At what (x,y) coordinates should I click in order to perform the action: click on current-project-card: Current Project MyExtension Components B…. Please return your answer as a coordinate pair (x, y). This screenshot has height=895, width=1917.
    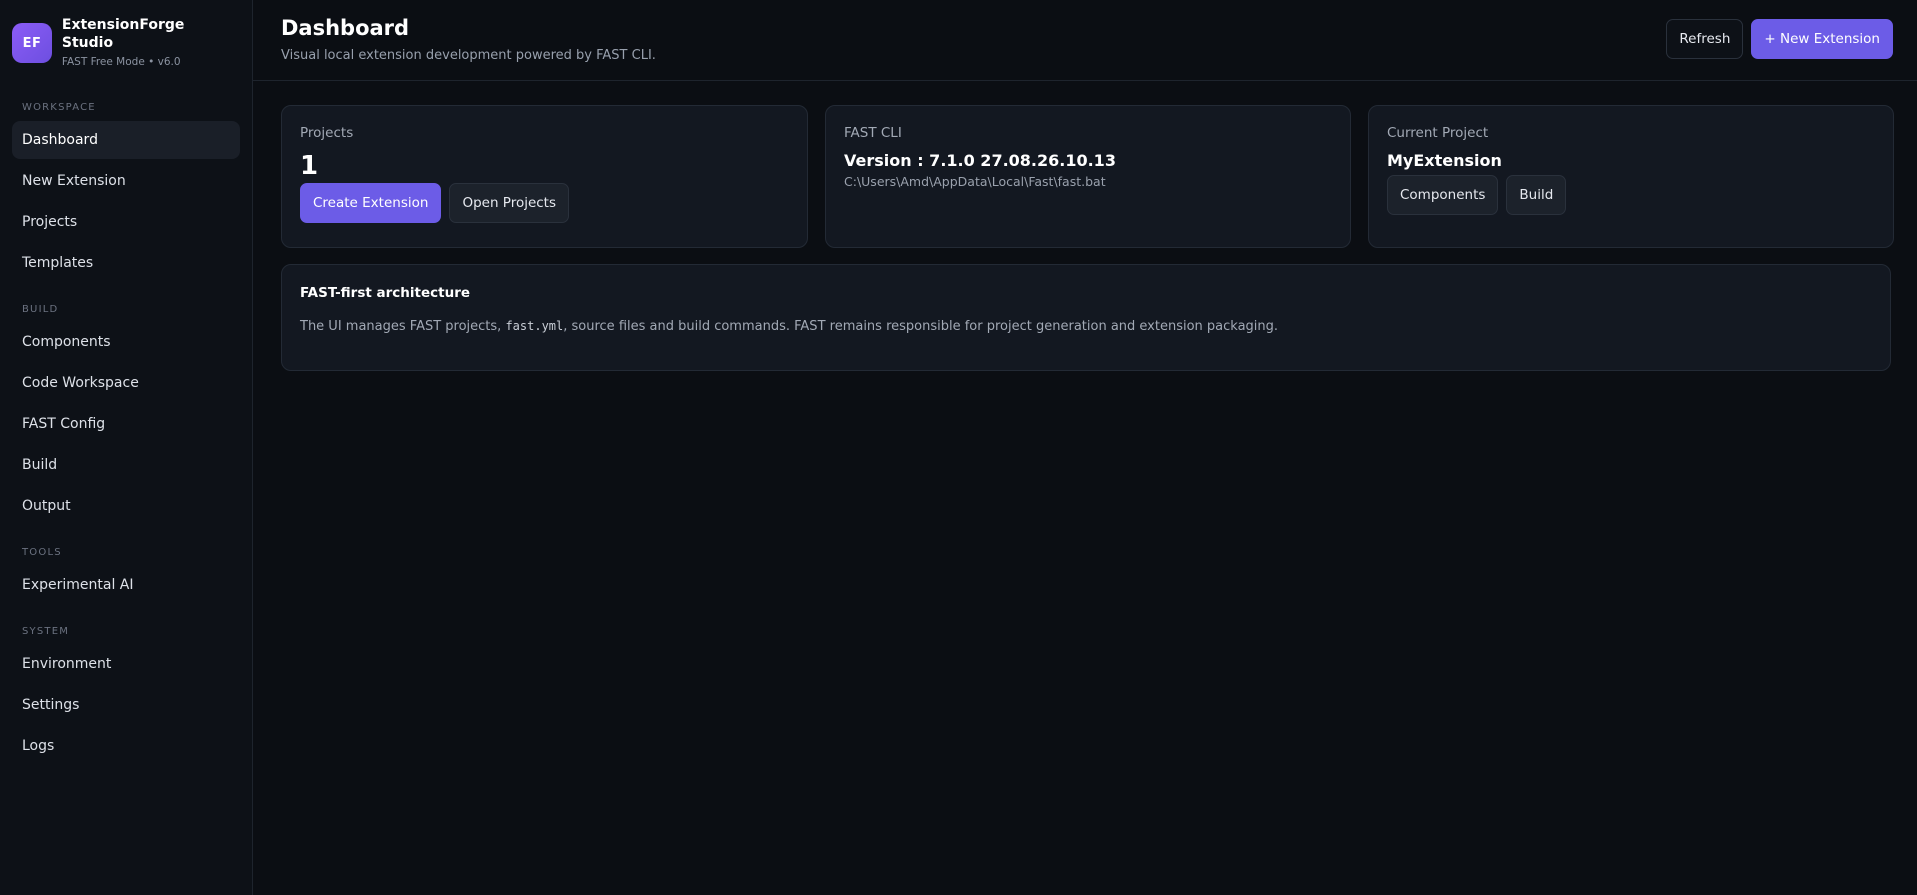
    Looking at the image, I should click on (1631, 176).